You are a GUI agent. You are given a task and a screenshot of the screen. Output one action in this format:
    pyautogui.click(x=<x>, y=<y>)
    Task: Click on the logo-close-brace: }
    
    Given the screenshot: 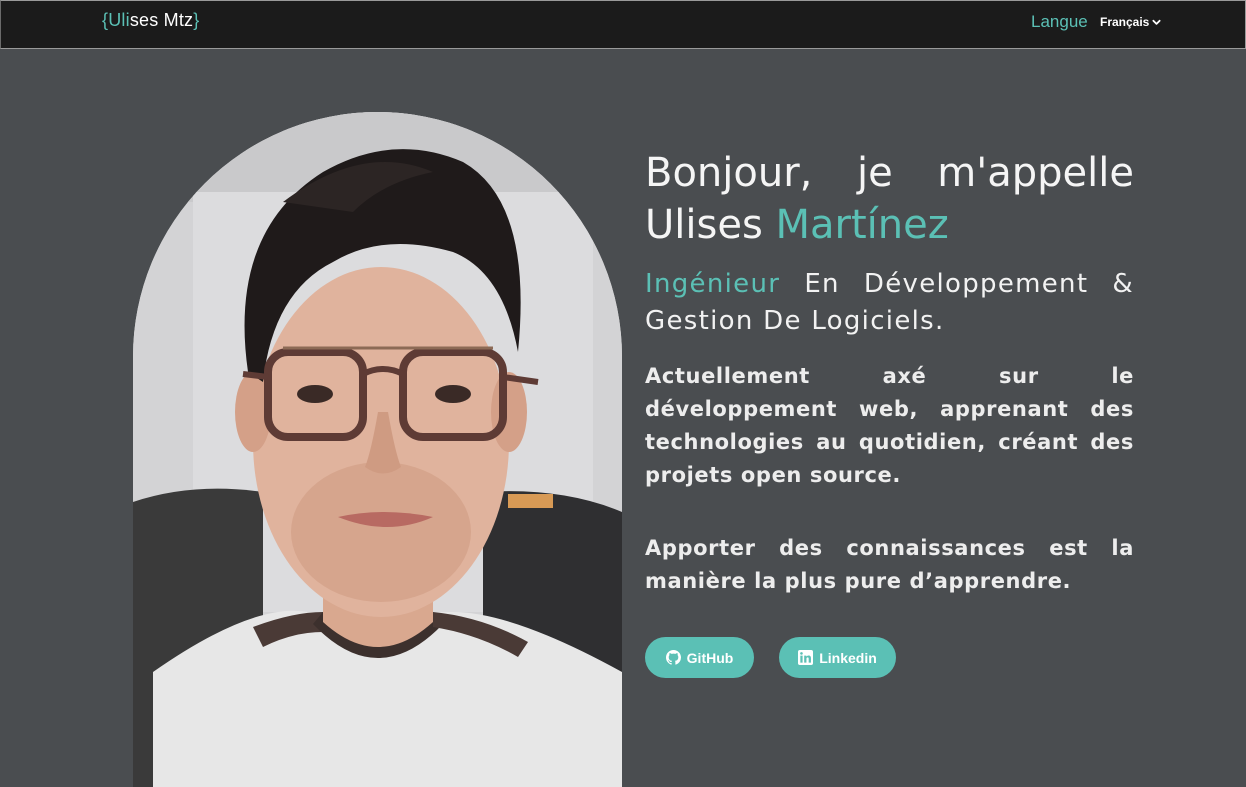 What is the action you would take?
    pyautogui.click(x=196, y=20)
    